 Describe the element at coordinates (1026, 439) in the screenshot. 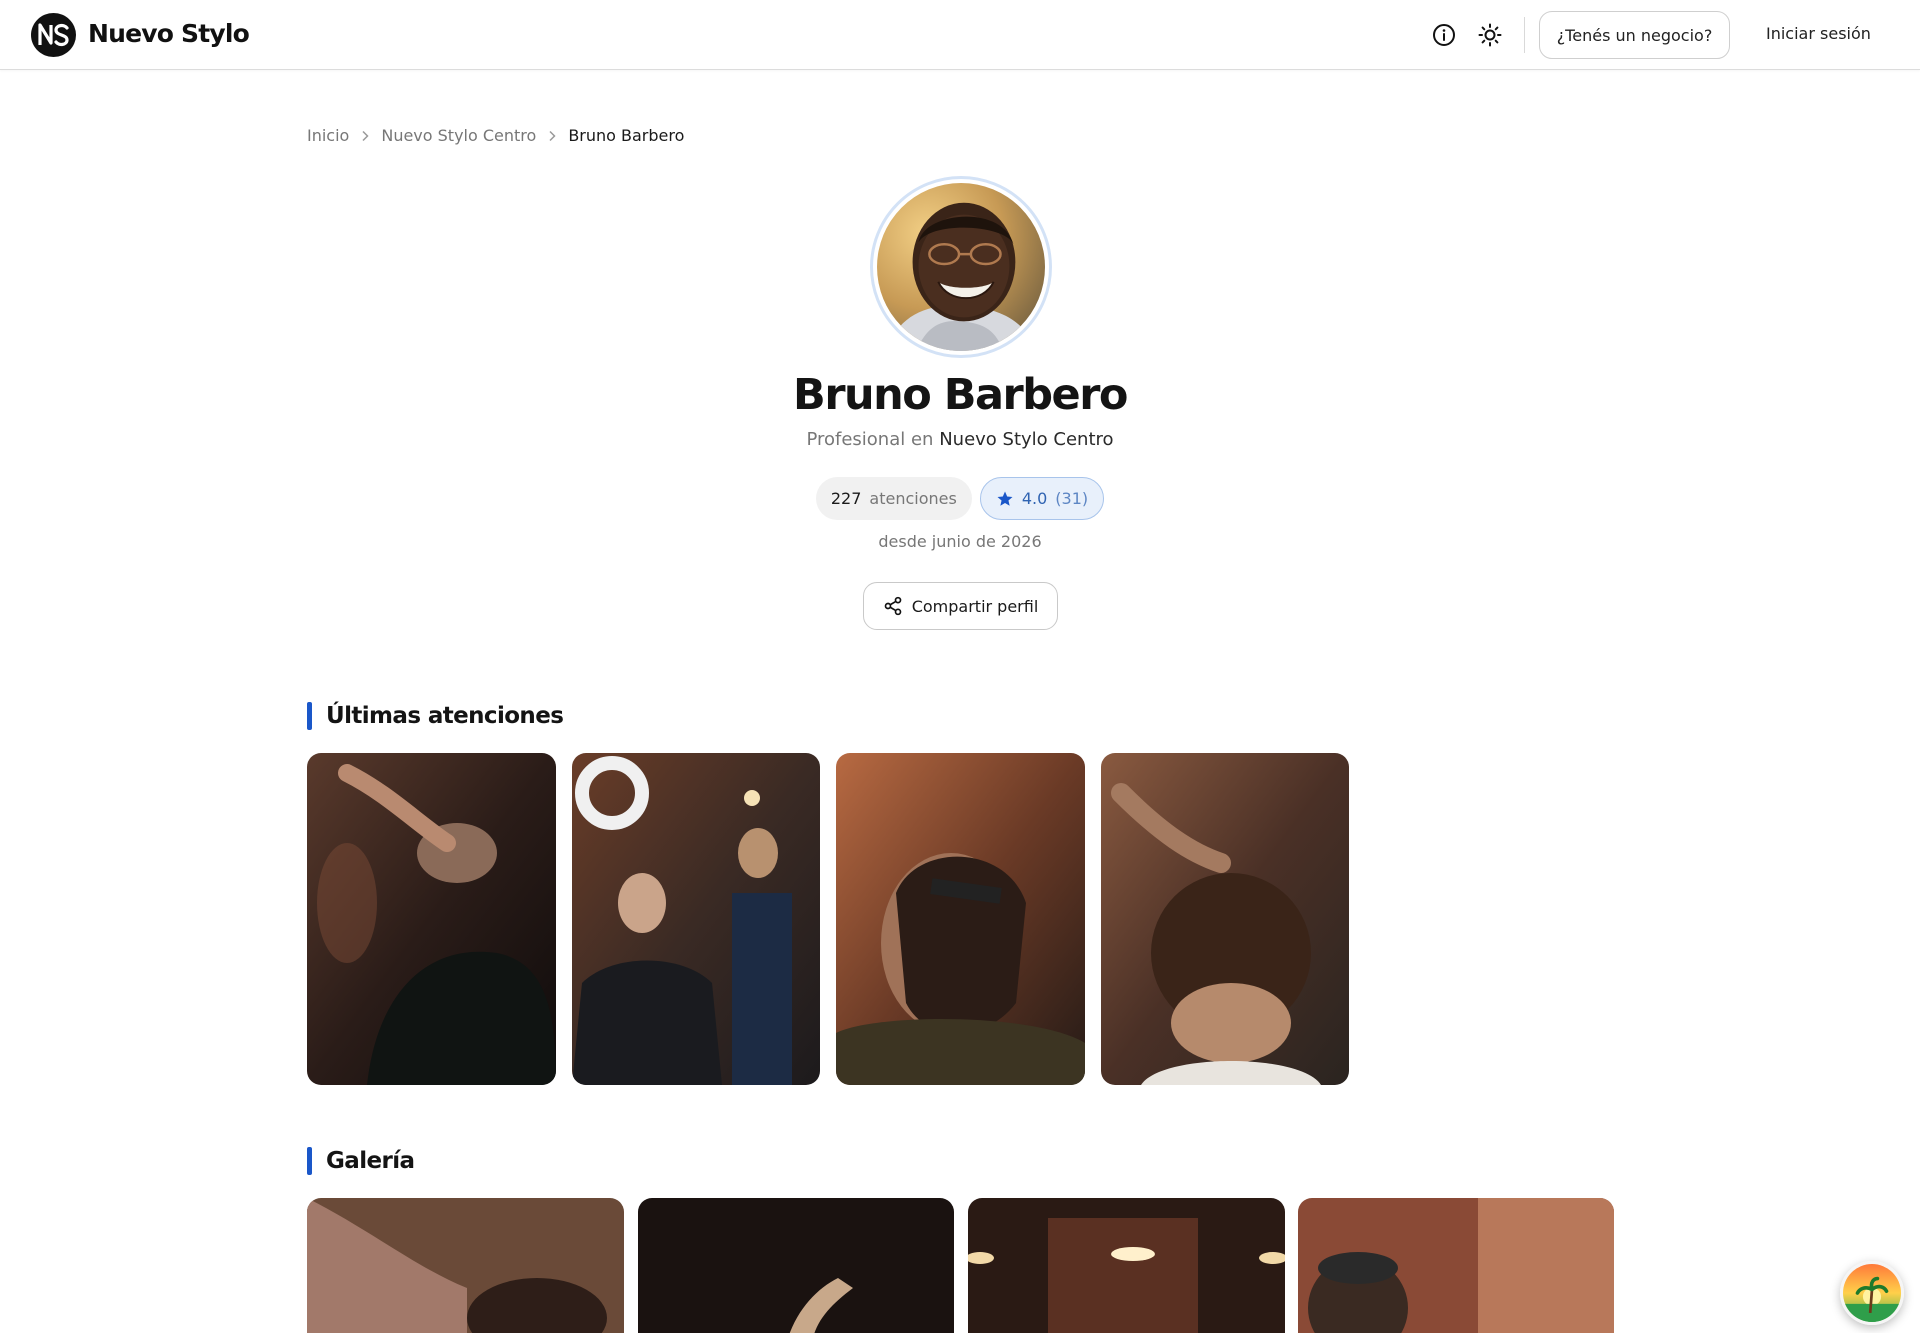

I see `venue-name: Nuevo Stylo Centro` at that location.